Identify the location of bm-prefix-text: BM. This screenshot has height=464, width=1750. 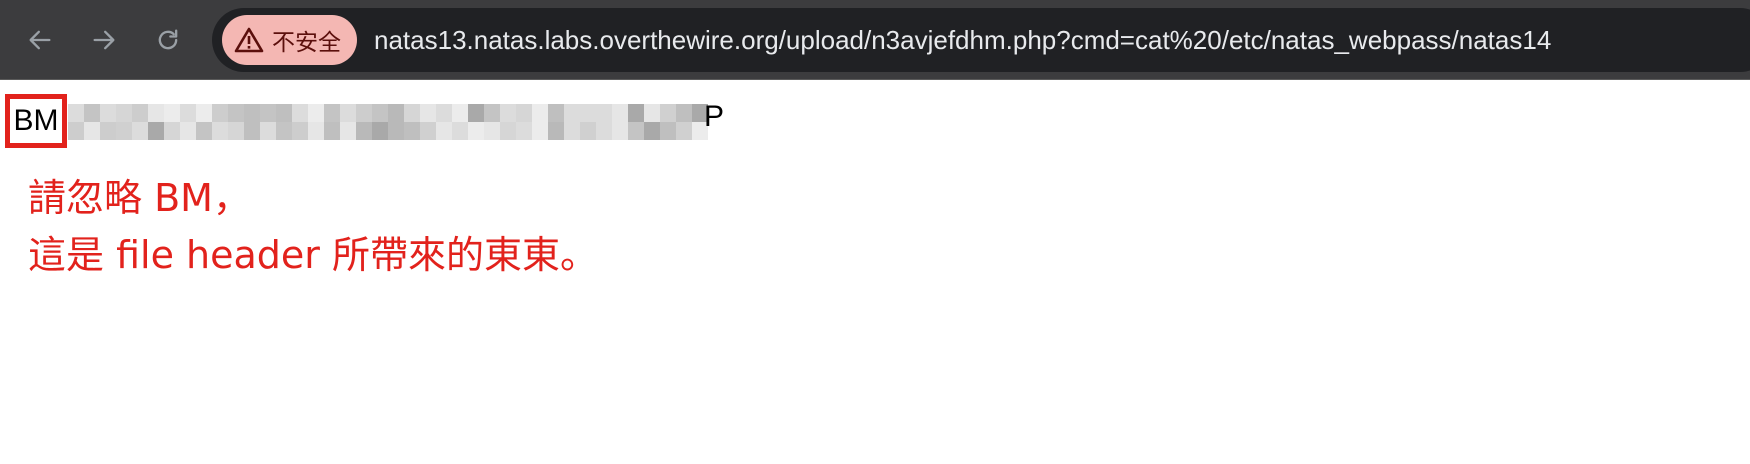
(36, 120).